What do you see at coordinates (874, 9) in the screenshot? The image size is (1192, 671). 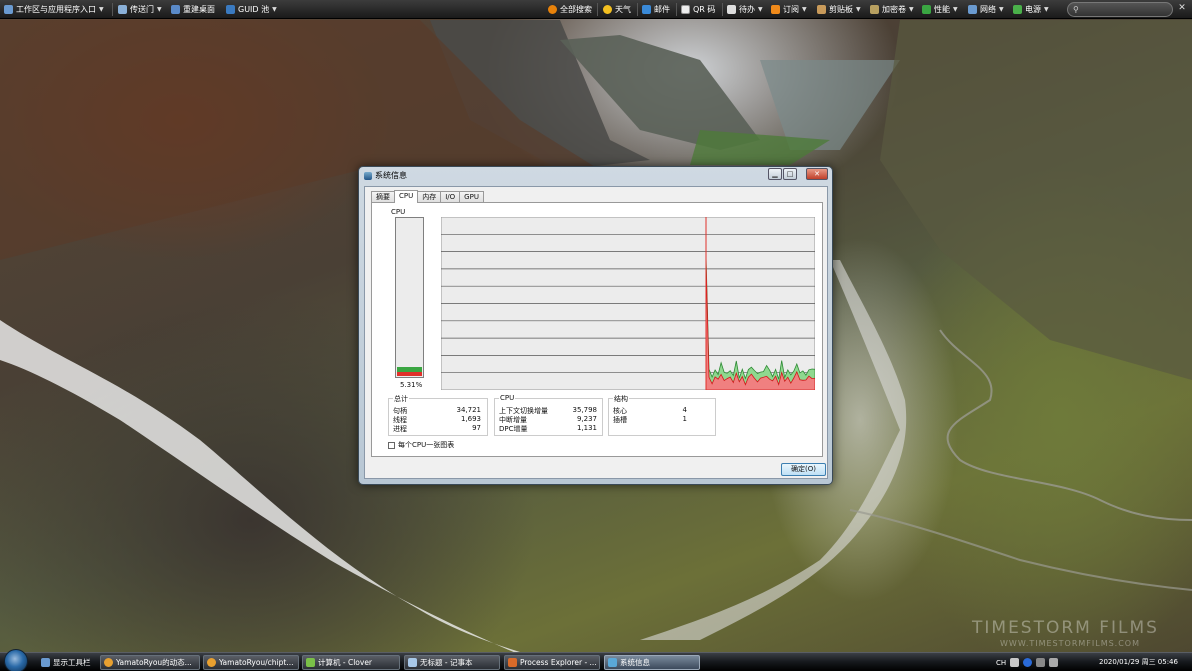 I see `encrypt-icon` at bounding box center [874, 9].